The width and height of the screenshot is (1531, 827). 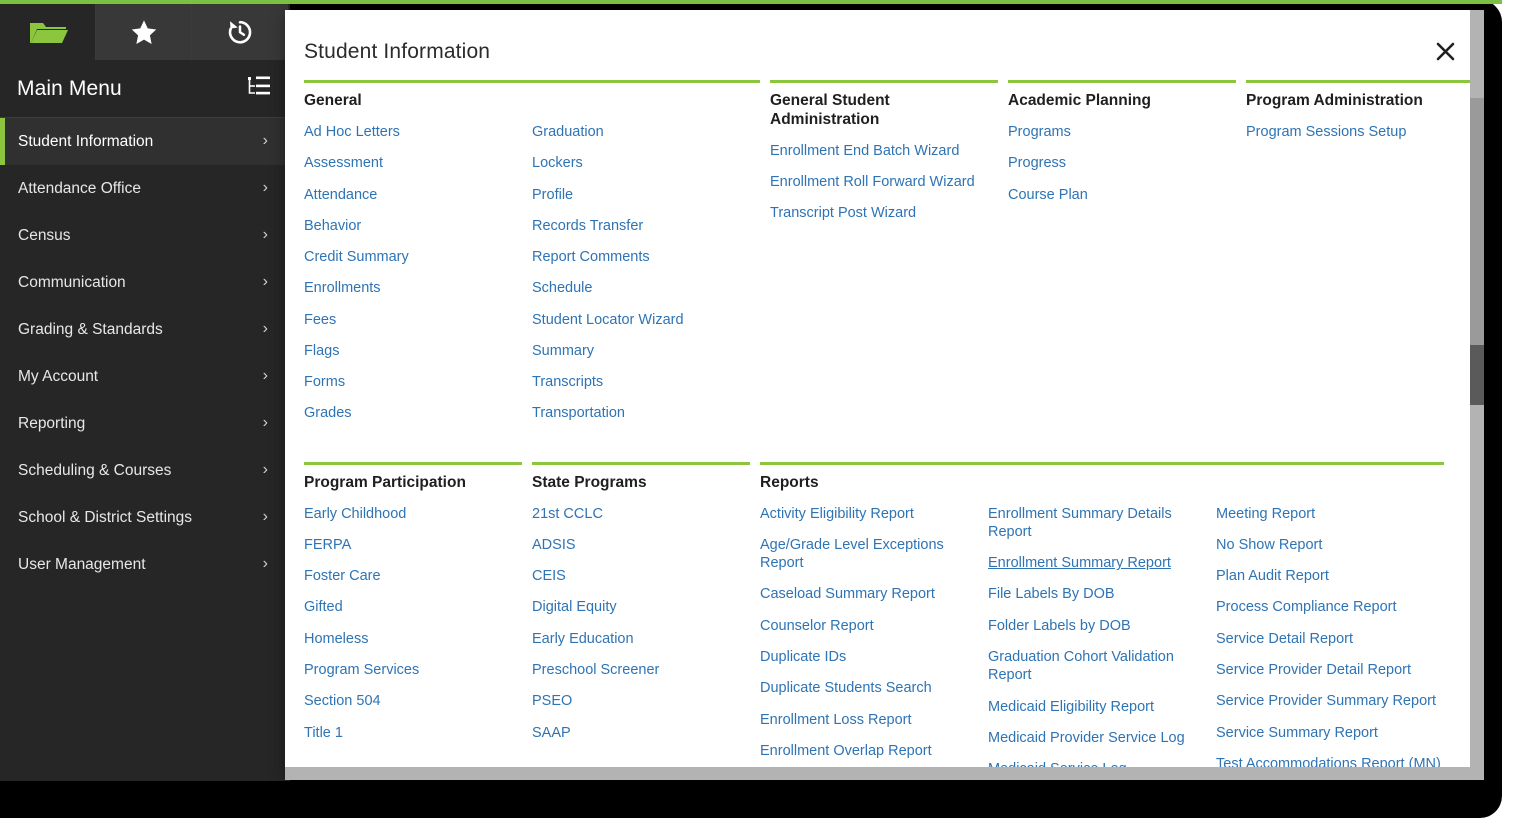 I want to click on menu-link-enrollment-roll-forward-wizard: Enrollment Roll Forward Wizard, so click(x=884, y=182).